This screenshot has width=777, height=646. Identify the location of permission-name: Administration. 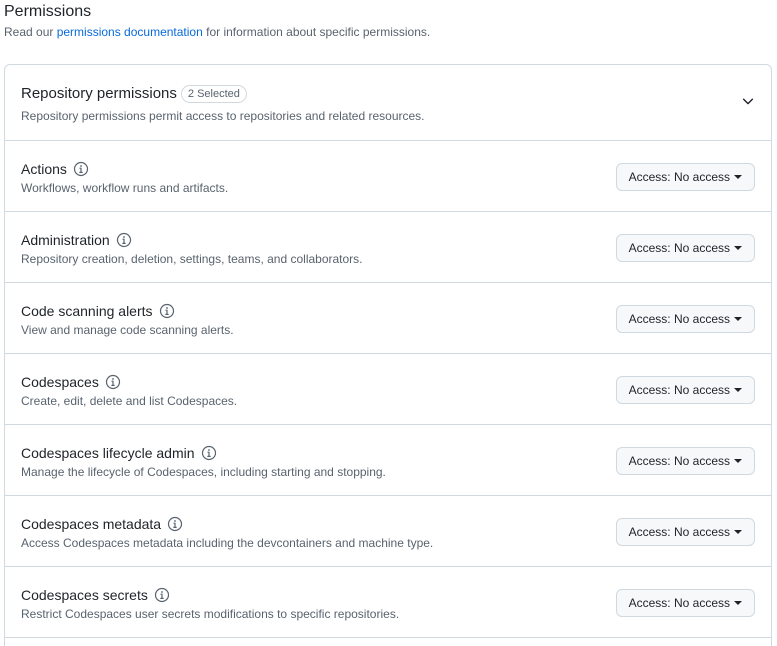
(65, 240).